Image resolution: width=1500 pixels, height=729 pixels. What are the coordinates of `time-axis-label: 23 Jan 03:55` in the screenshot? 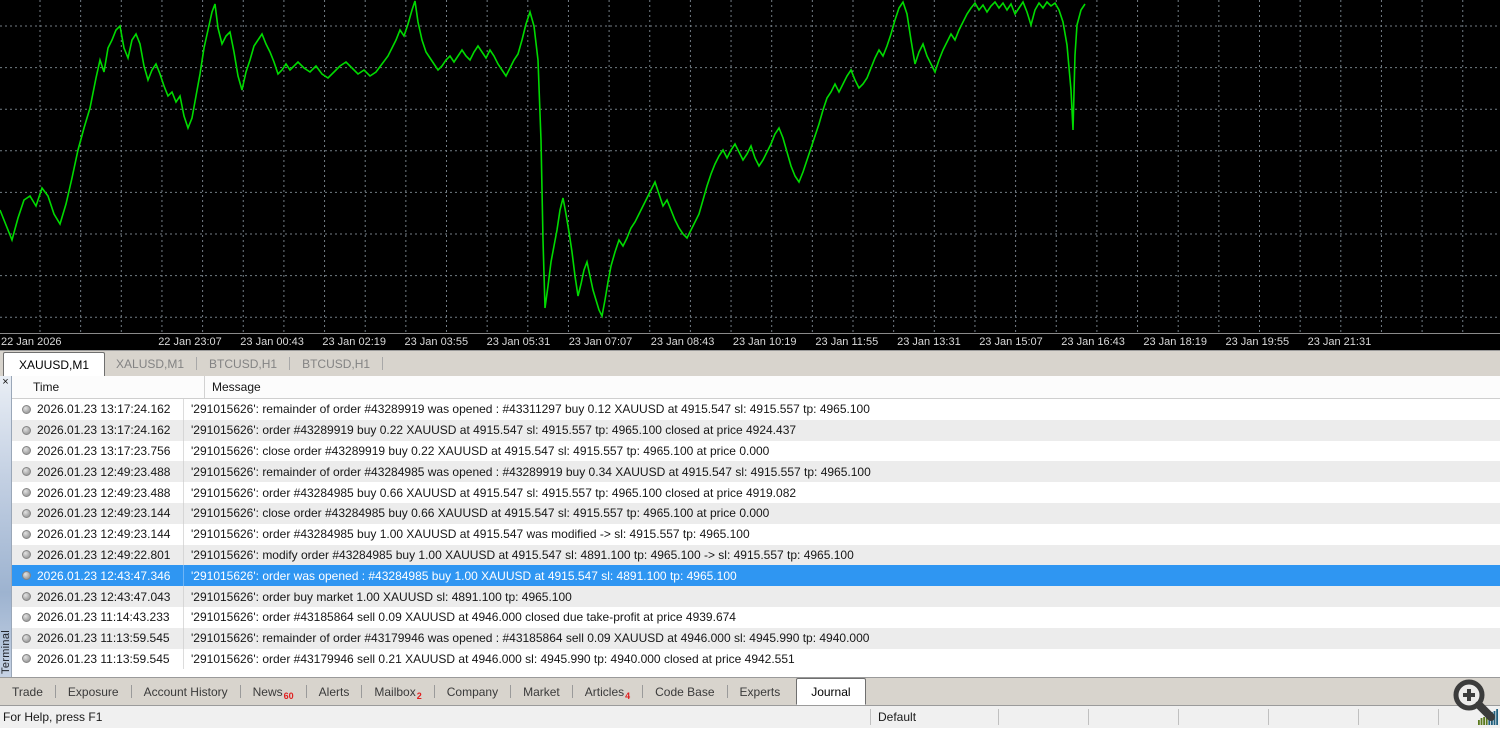 It's located at (436, 342).